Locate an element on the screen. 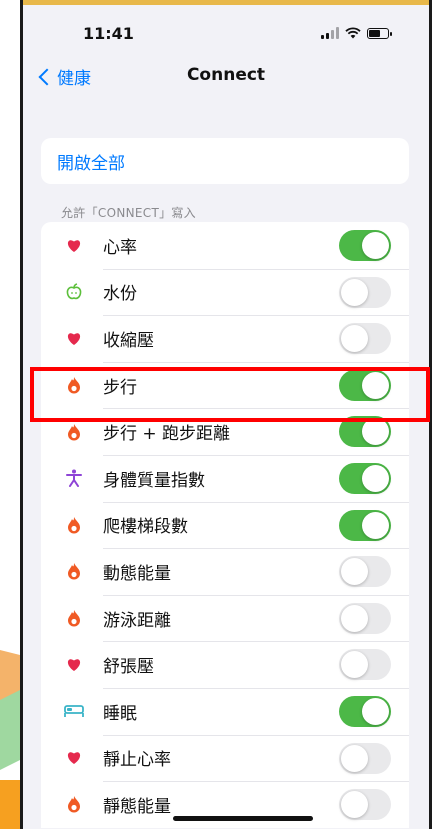 The height and width of the screenshot is (829, 432). list-item: 動態能量 is located at coordinates (225, 571).